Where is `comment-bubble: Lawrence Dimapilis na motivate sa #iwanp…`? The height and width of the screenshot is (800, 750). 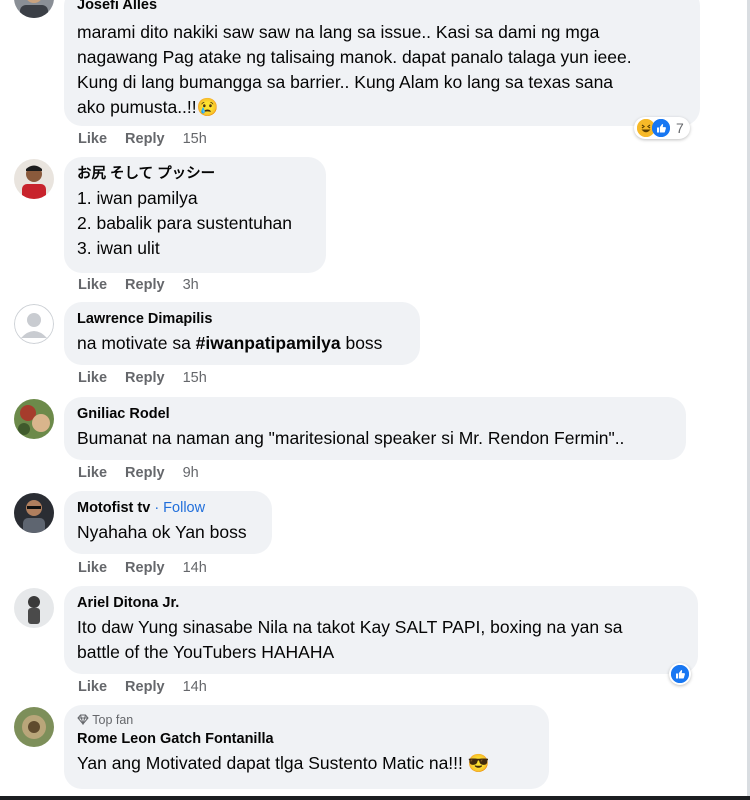 comment-bubble: Lawrence Dimapilis na motivate sa #iwanp… is located at coordinates (242, 333).